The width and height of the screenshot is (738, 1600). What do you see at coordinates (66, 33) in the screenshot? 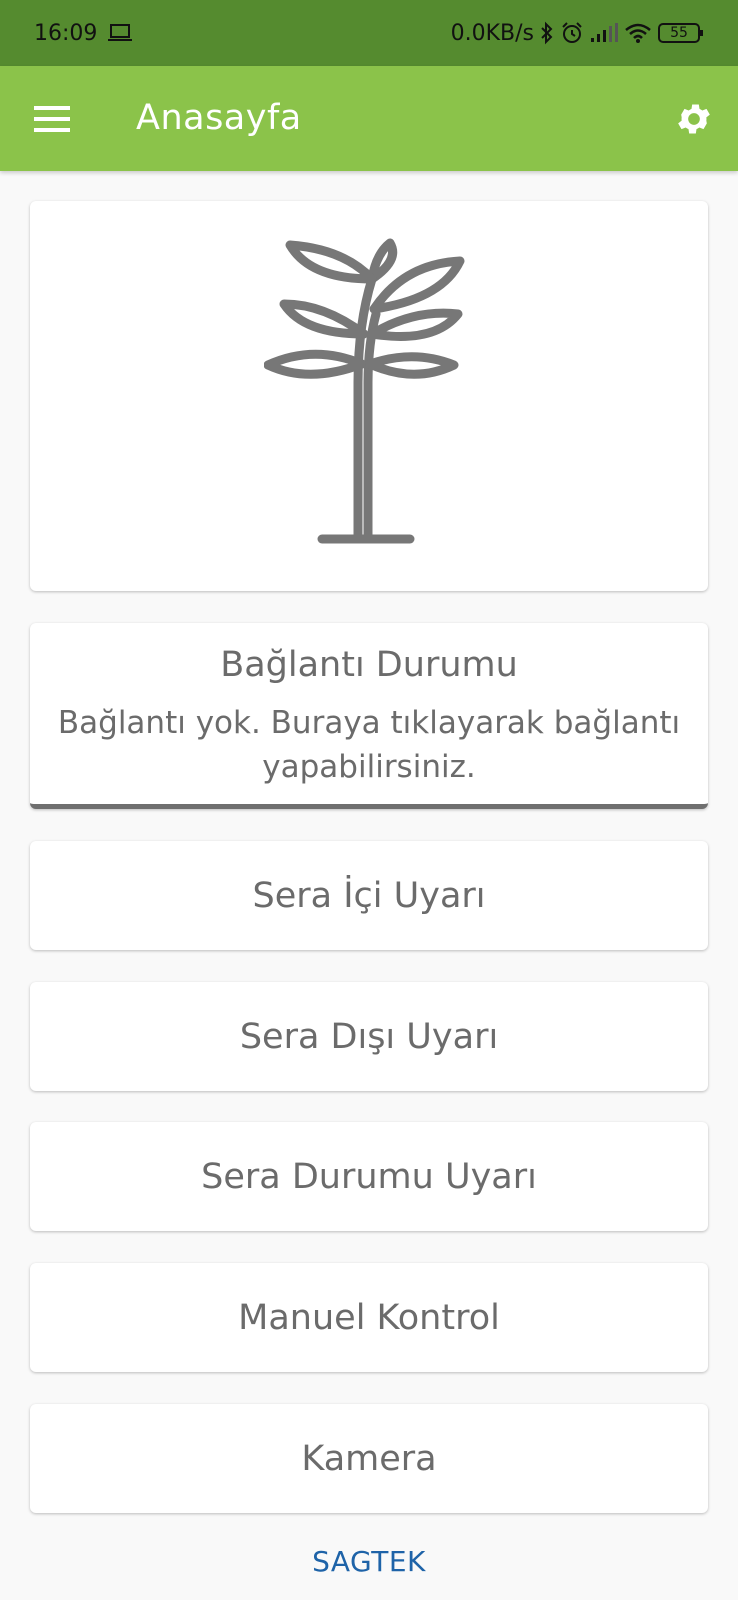
I see `status-time: 16:09` at bounding box center [66, 33].